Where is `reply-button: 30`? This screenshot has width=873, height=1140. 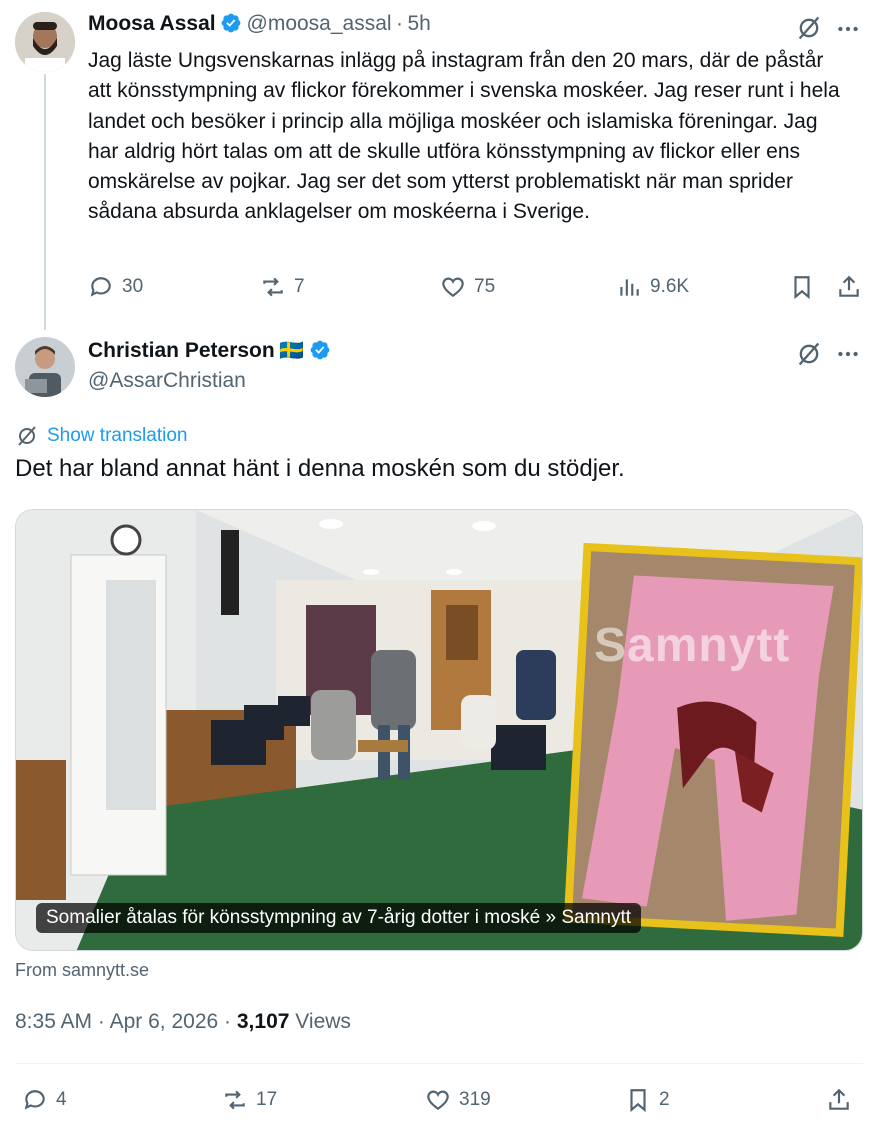
reply-button: 30 is located at coordinates (115, 287).